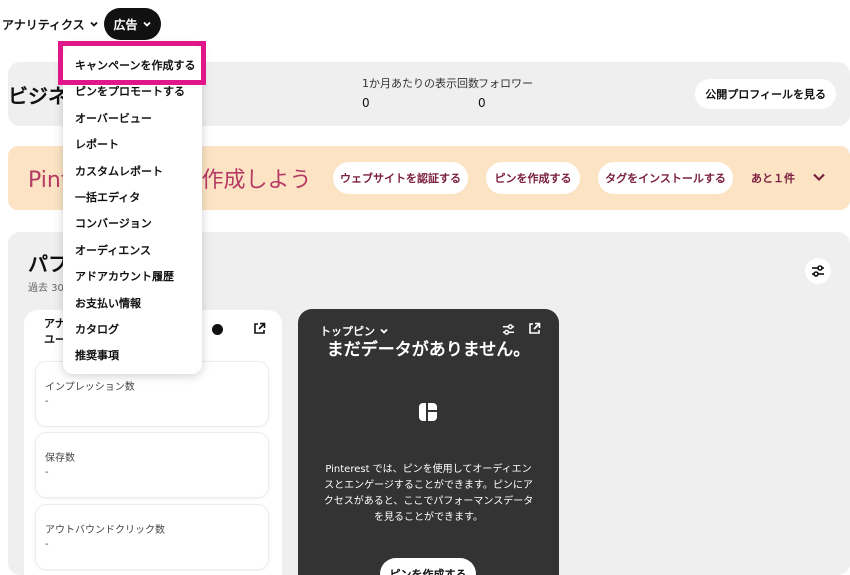  Describe the element at coordinates (135, 65) in the screenshot. I see `menu-item-create-campaign: キャンペーンを作成する` at that location.